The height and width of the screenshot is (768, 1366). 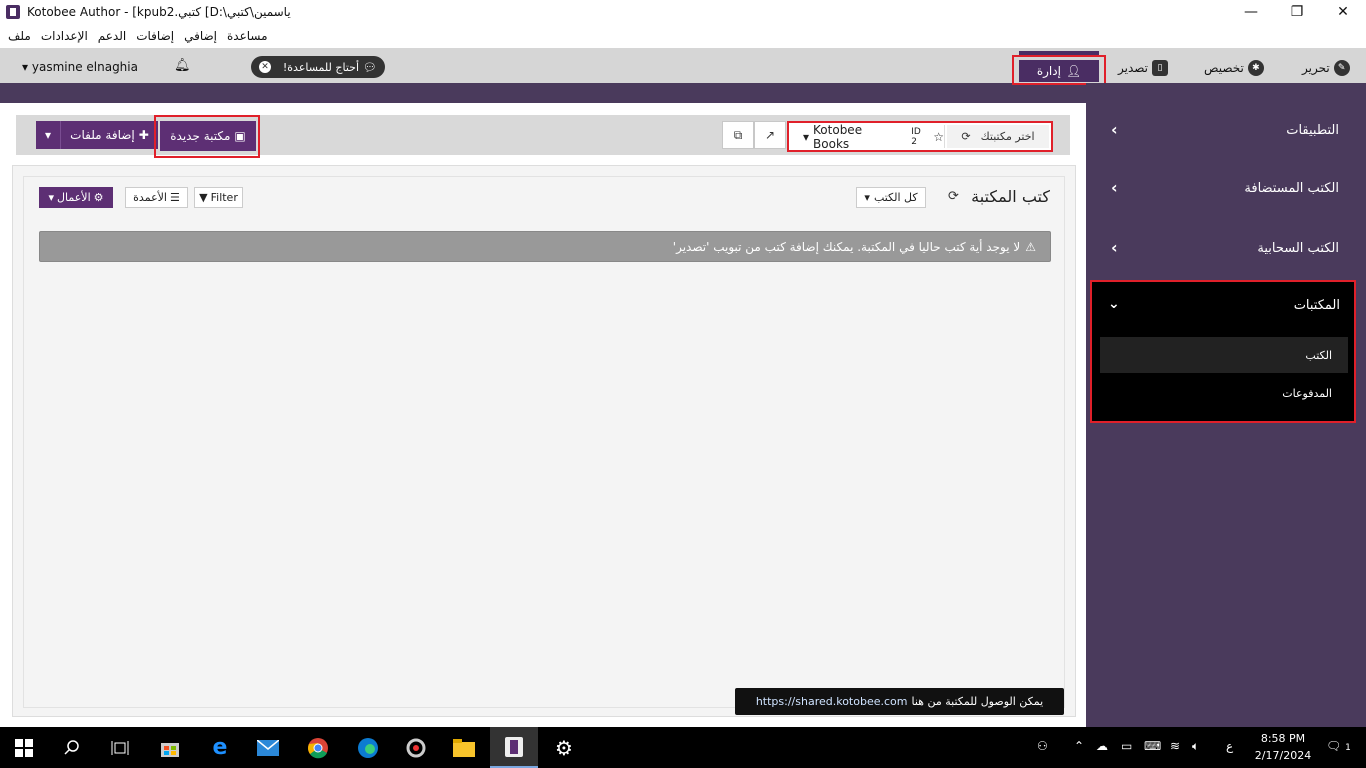 I want to click on minimize-button: —, so click(x=1251, y=12).